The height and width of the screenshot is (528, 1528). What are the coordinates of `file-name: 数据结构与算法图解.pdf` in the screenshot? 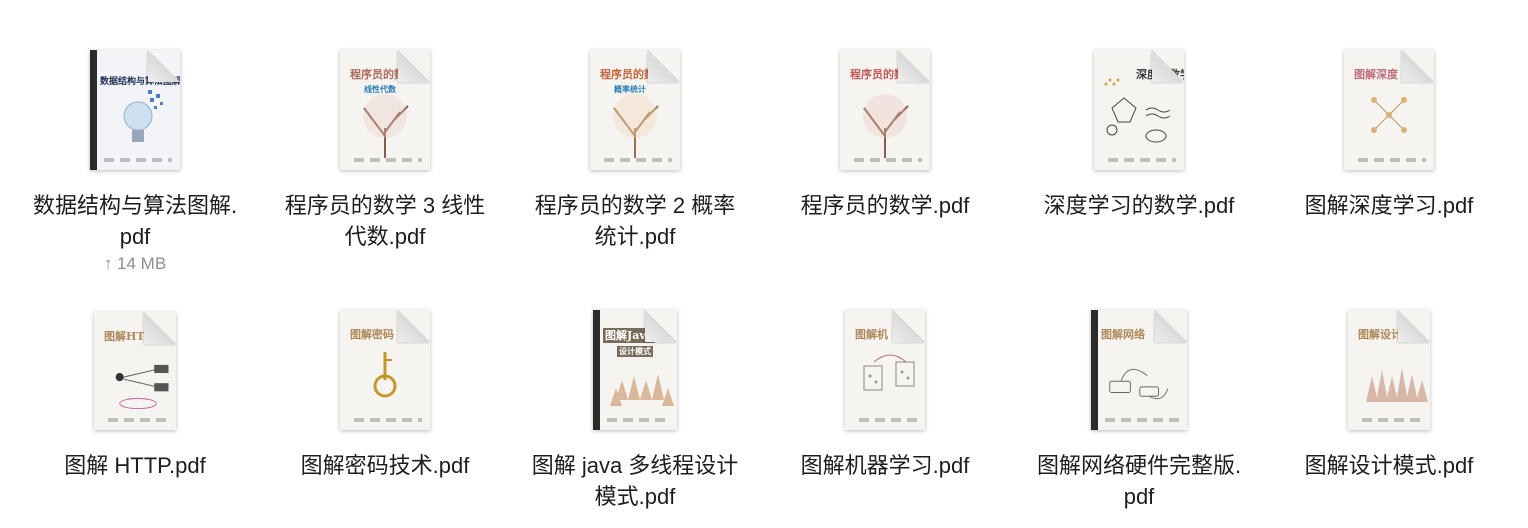 It's located at (135, 221).